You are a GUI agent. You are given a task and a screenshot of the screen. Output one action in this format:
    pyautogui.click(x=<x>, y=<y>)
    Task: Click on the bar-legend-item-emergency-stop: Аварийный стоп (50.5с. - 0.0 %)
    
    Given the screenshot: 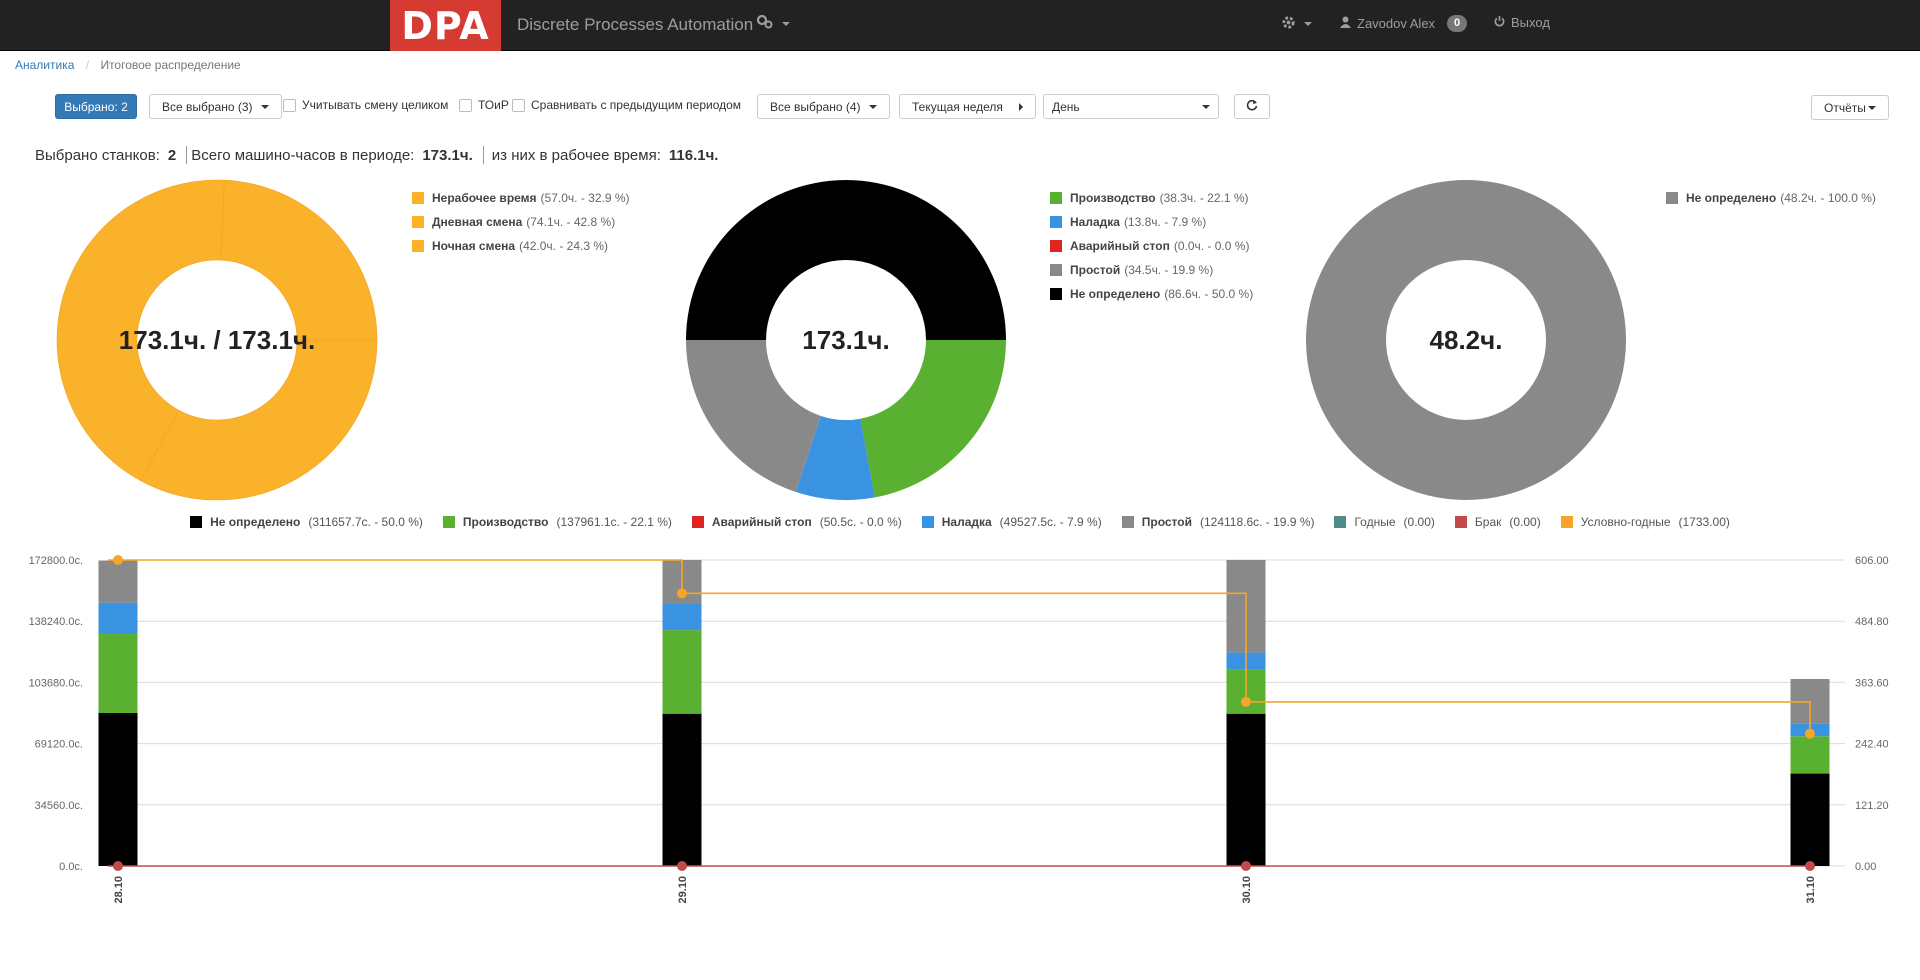 What is the action you would take?
    pyautogui.click(x=796, y=522)
    